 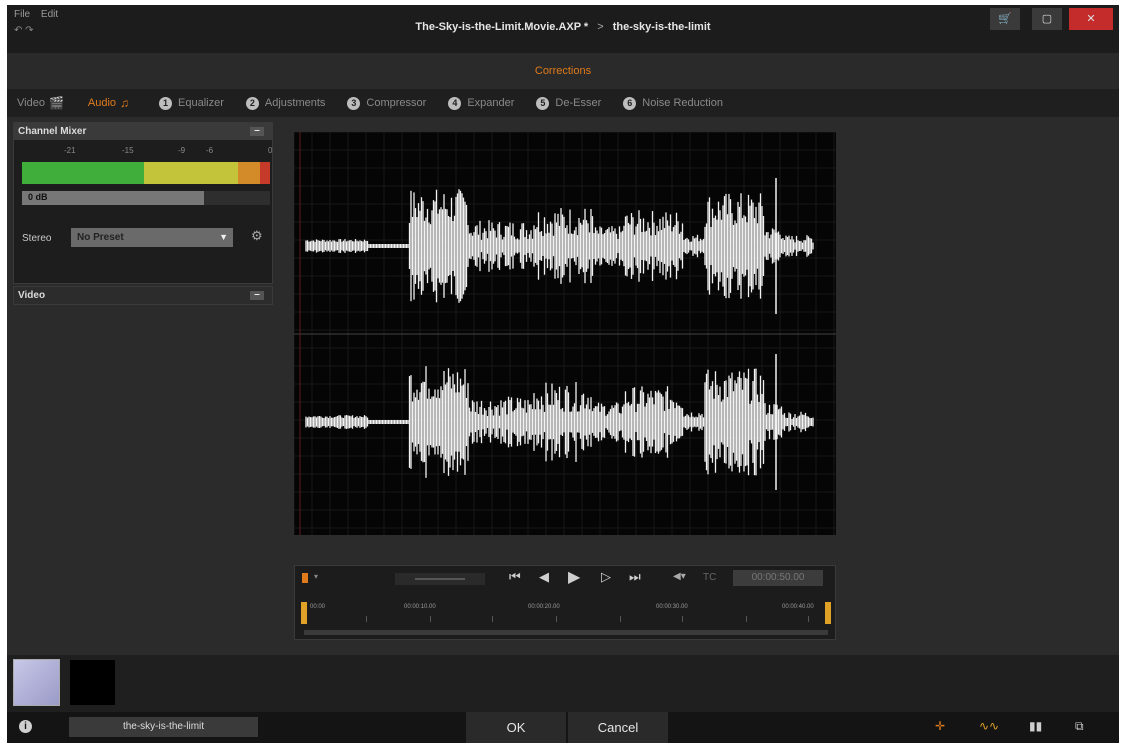 I want to click on clapperboard-icon: 🎬, so click(x=56, y=103).